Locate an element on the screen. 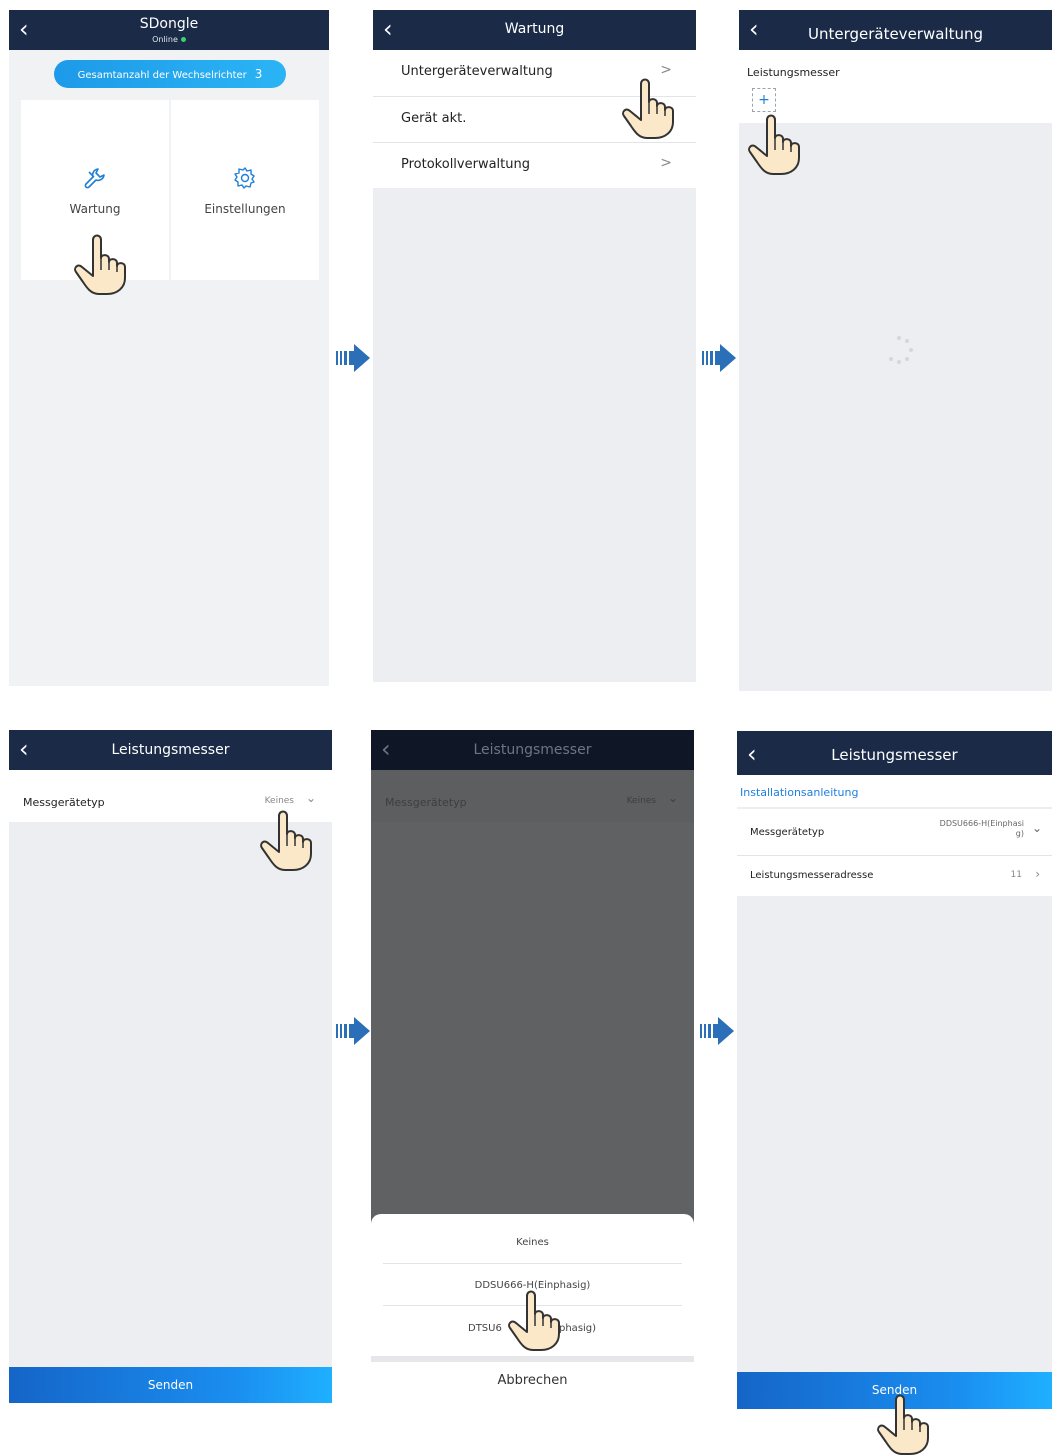 This screenshot has width=1052, height=1456. tile-label-wartung: Wartung is located at coordinates (95, 209).